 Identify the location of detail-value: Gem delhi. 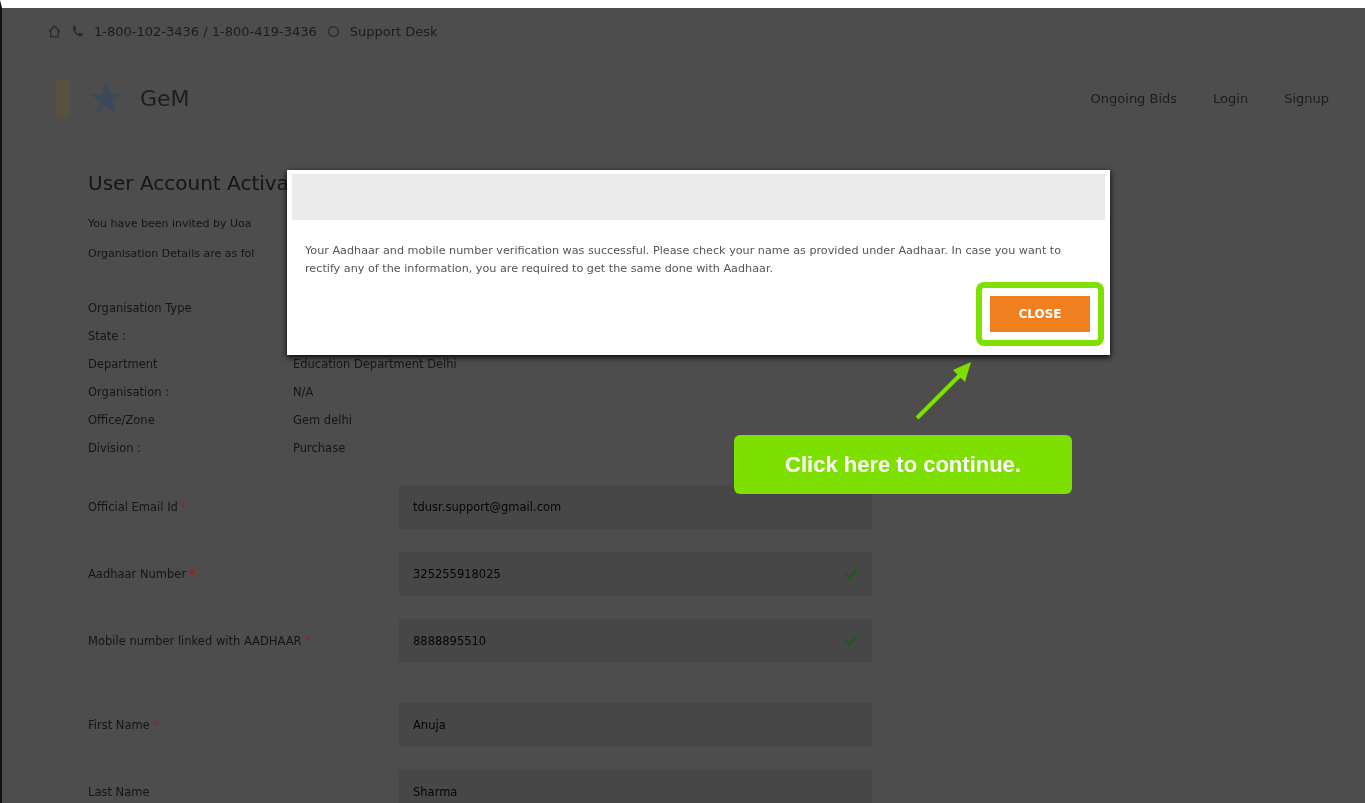
(323, 420).